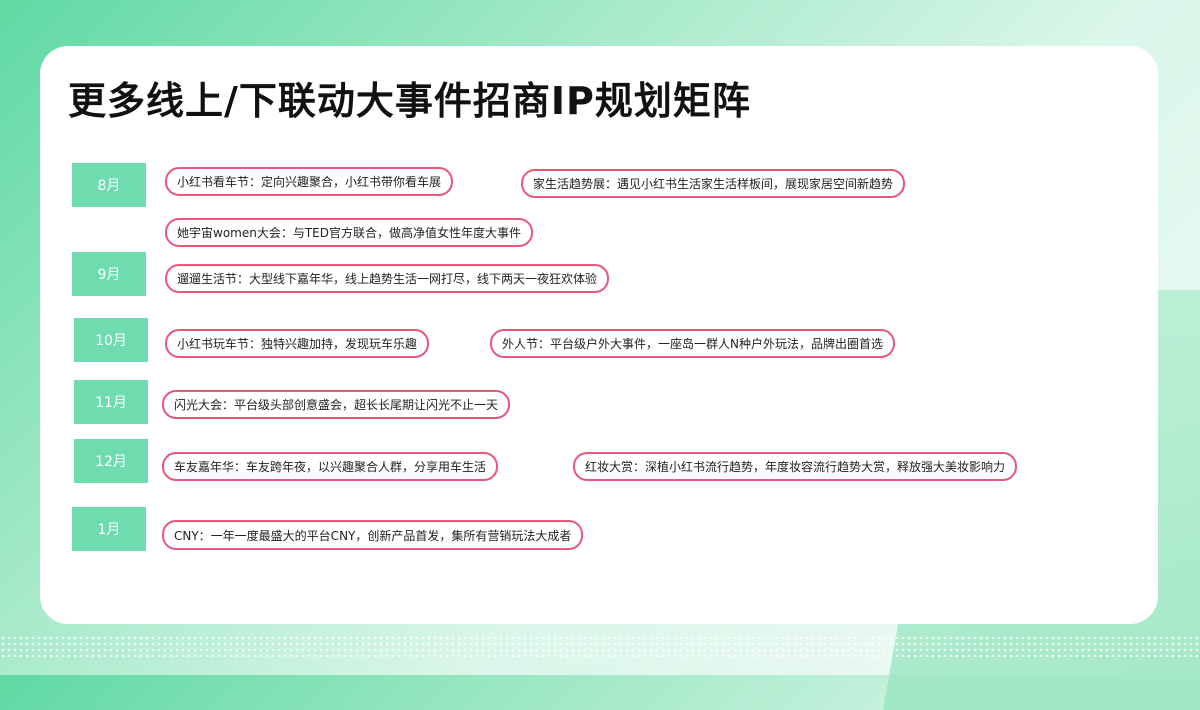 This screenshot has width=1200, height=710. What do you see at coordinates (600, 646) in the screenshot?
I see `dot-pattern` at bounding box center [600, 646].